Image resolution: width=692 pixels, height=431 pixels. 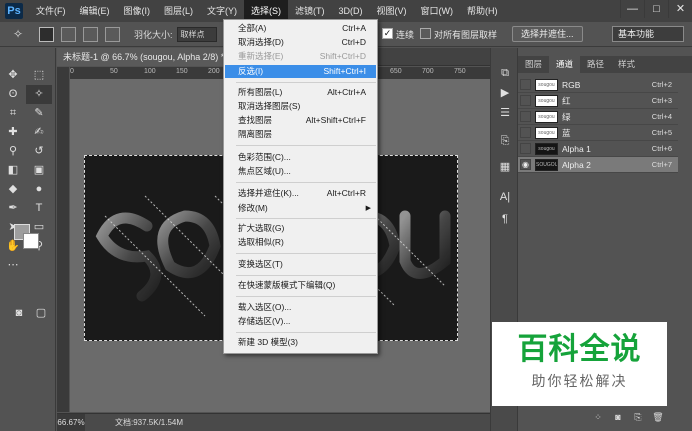 I want to click on tab-channels: 通道, so click(x=565, y=64).